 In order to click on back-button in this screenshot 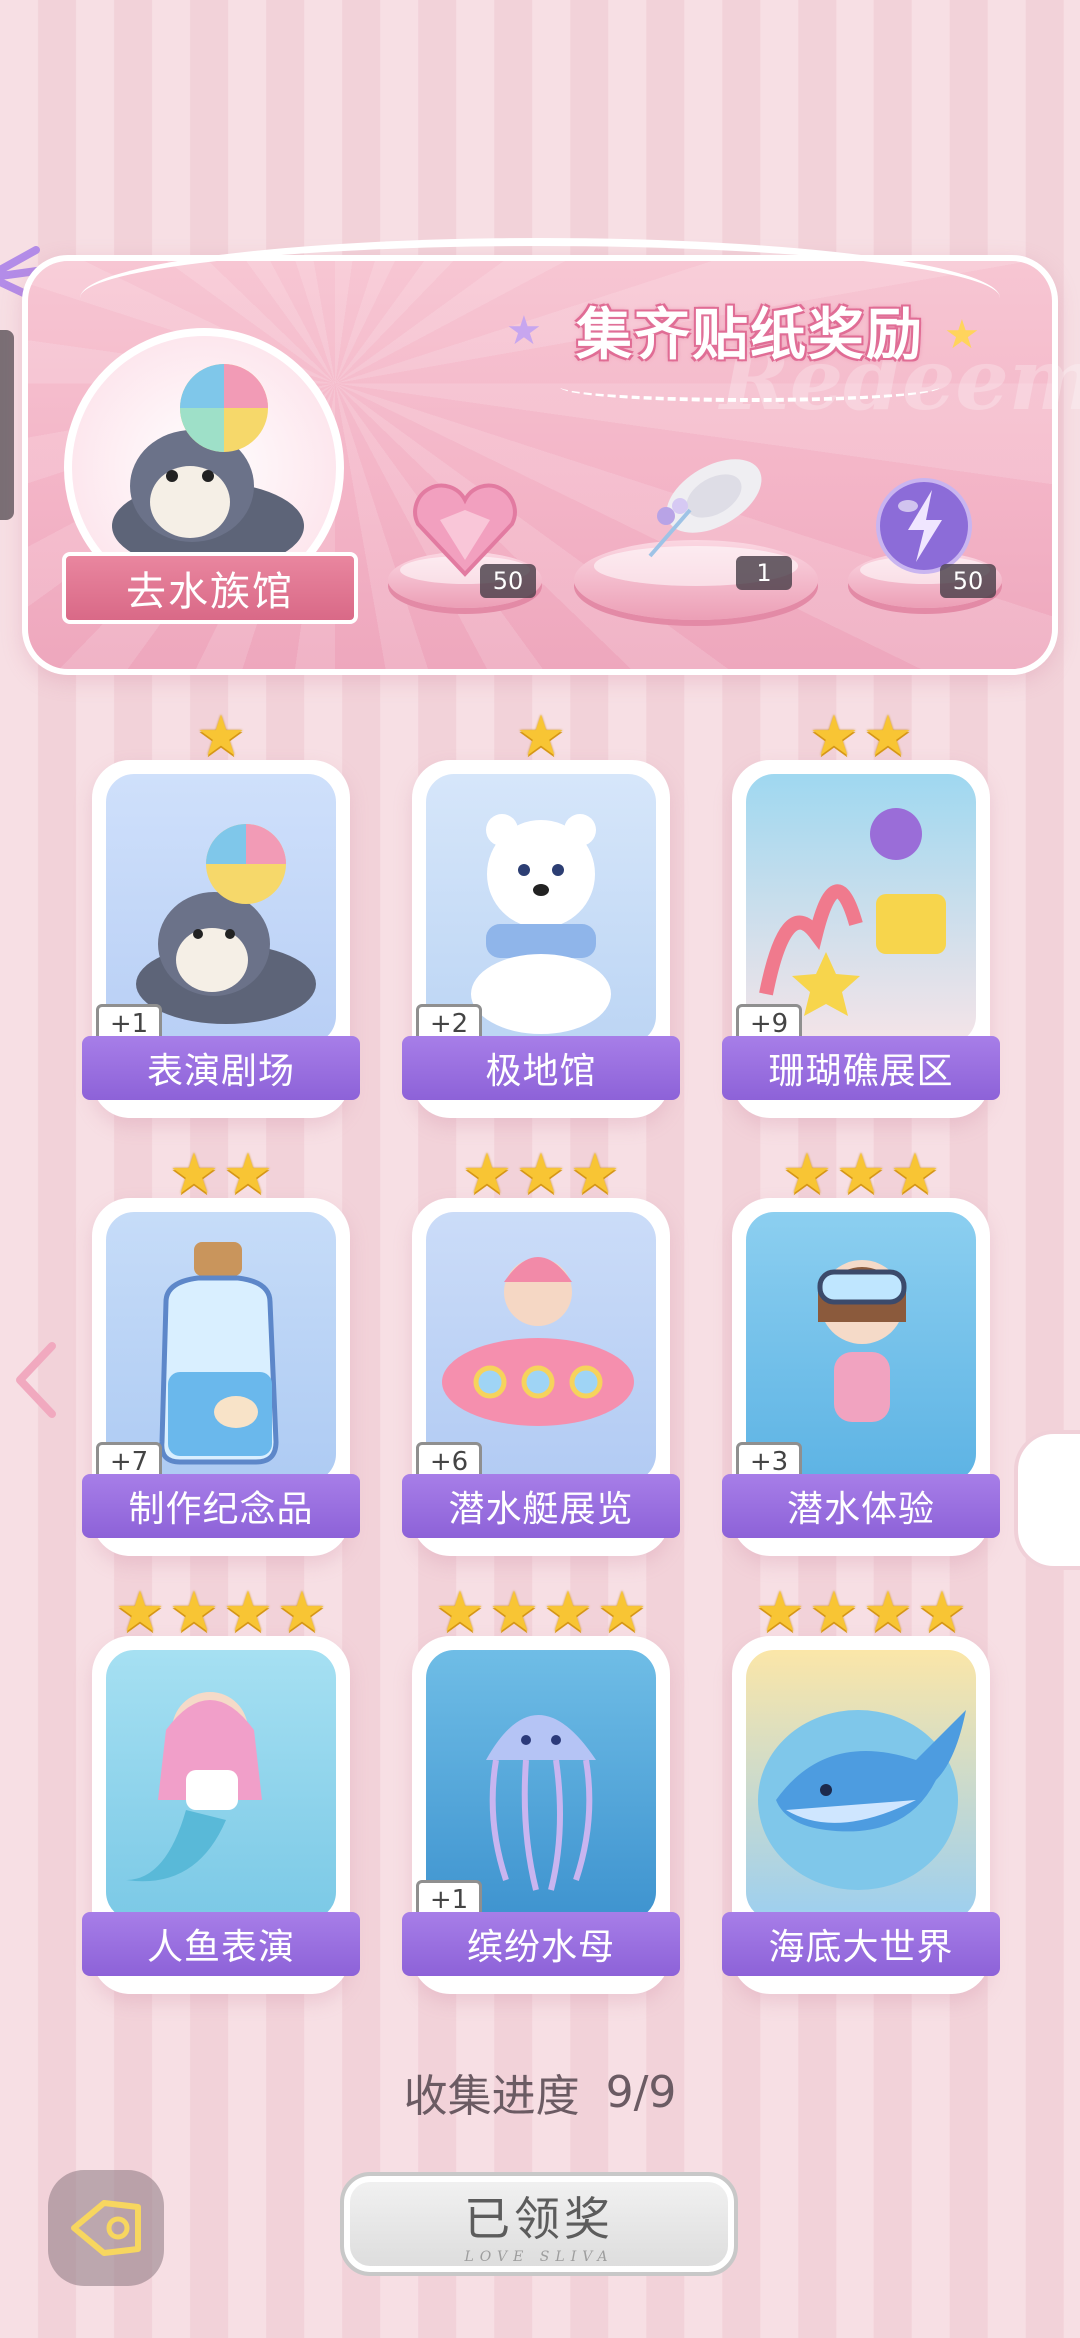, I will do `click(106, 2228)`.